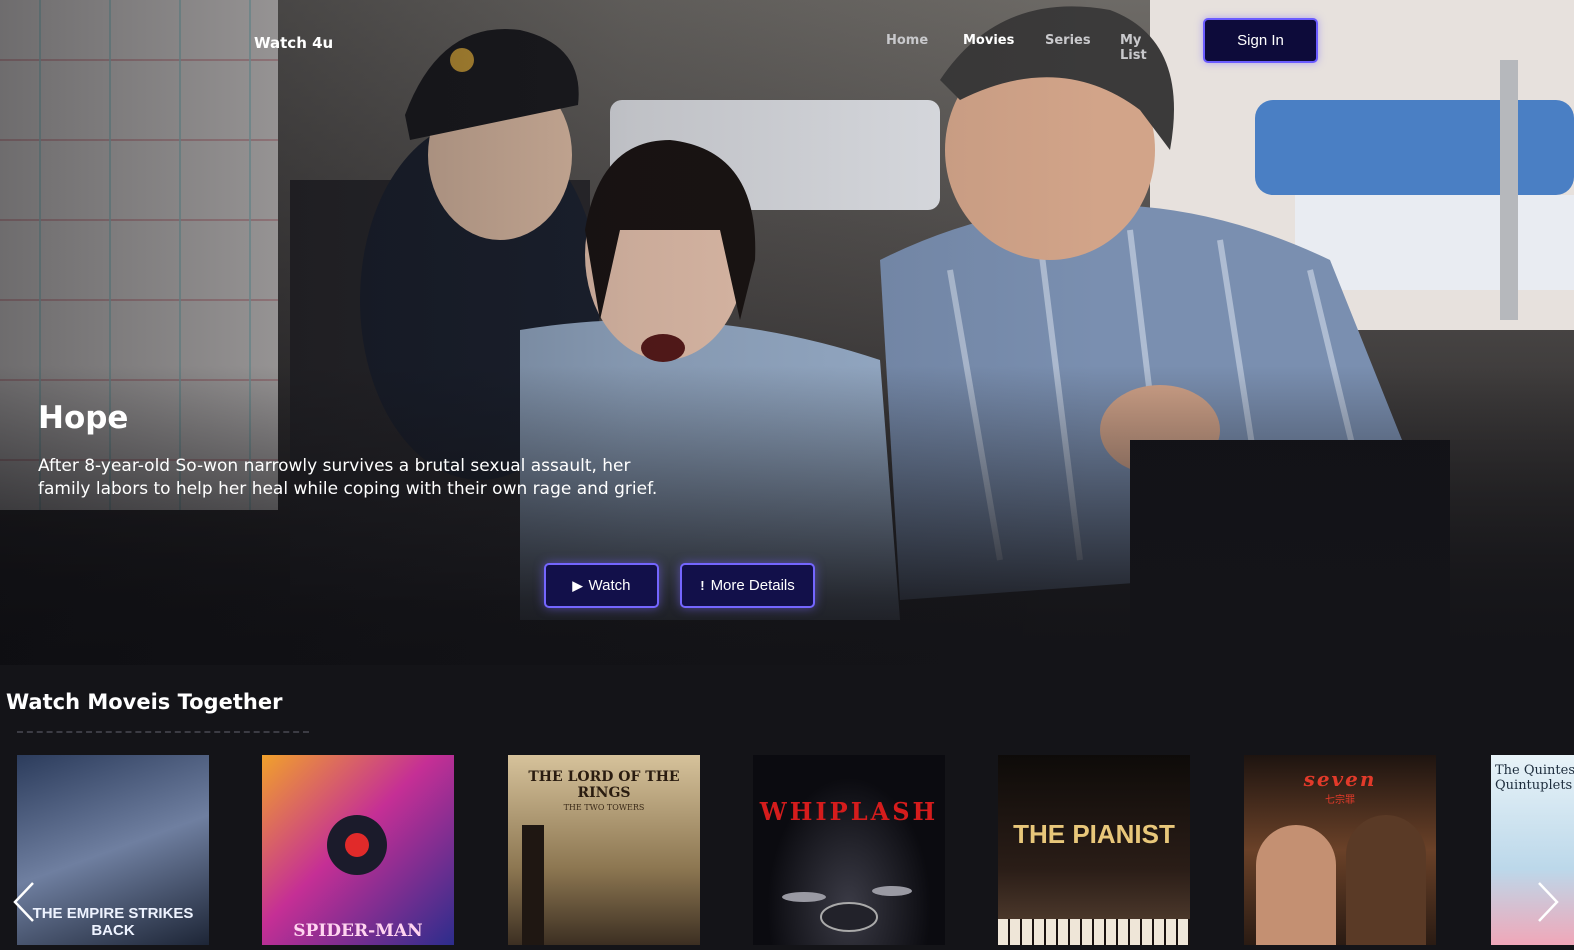 The image size is (1574, 950). Describe the element at coordinates (604, 785) in the screenshot. I see `poster-title: THE LORD OF THE RINGS` at that location.